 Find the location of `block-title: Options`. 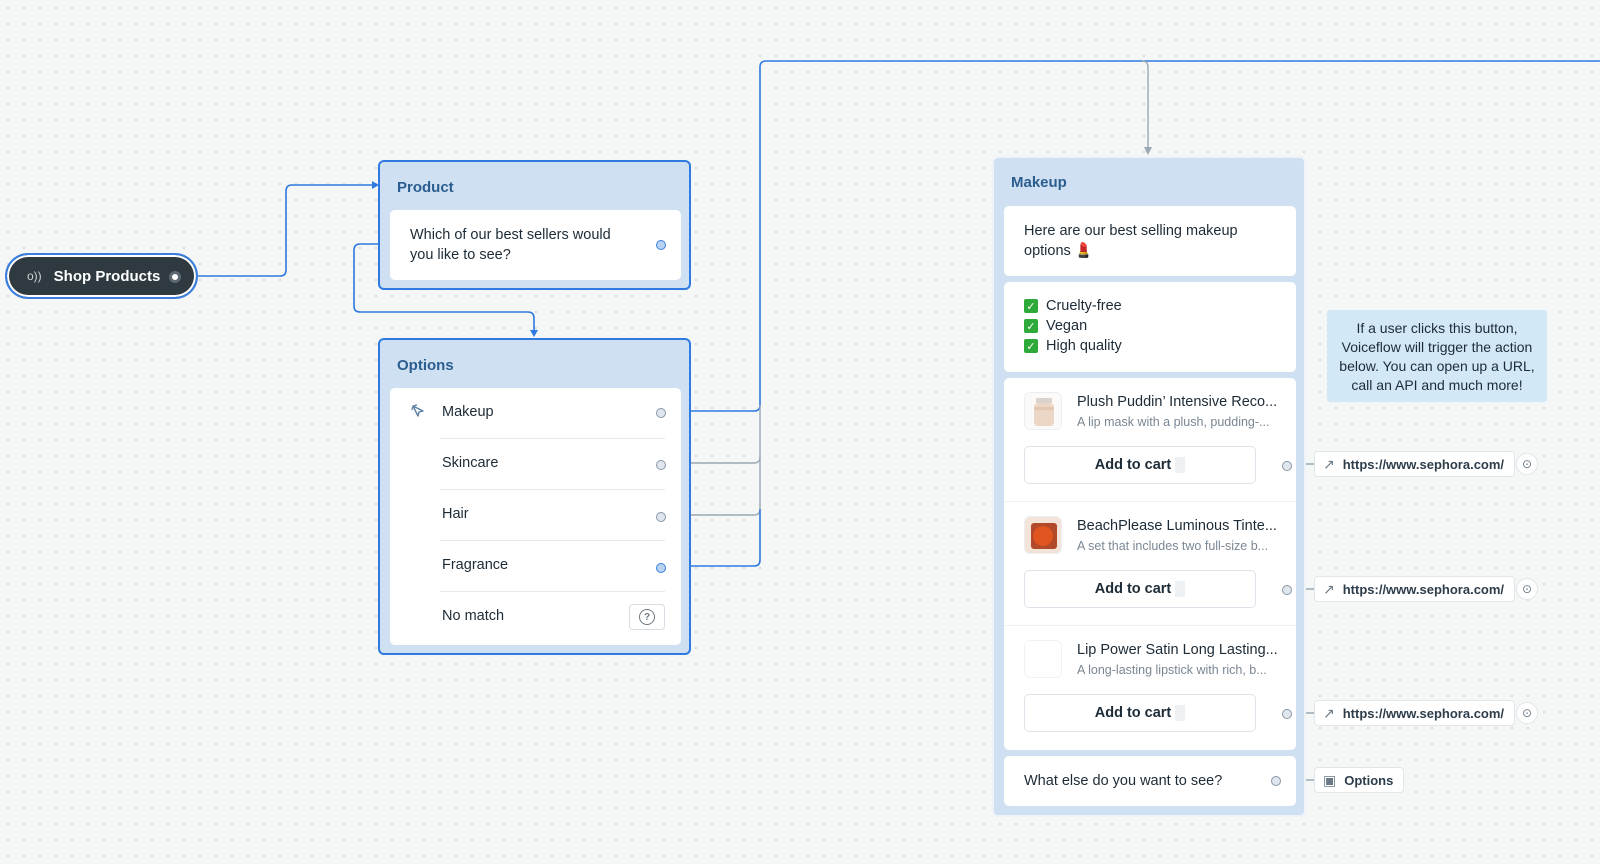

block-title: Options is located at coordinates (425, 365).